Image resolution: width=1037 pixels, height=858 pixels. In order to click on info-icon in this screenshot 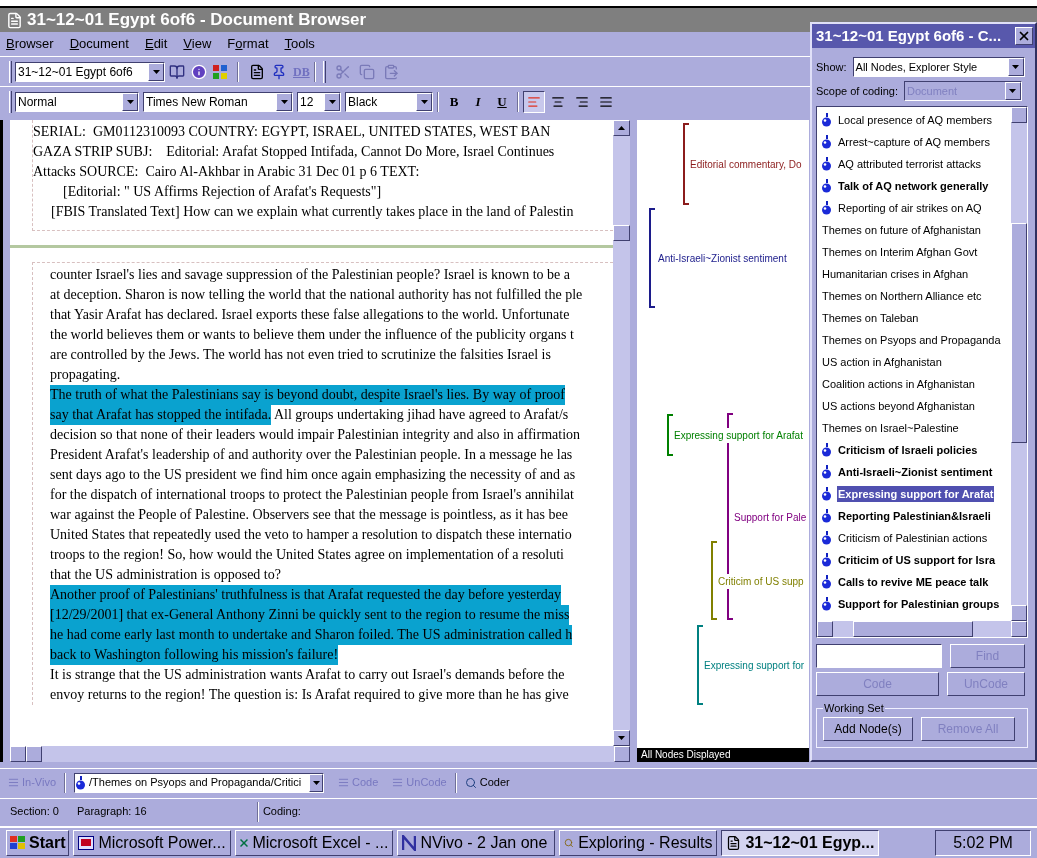, I will do `click(199, 71)`.